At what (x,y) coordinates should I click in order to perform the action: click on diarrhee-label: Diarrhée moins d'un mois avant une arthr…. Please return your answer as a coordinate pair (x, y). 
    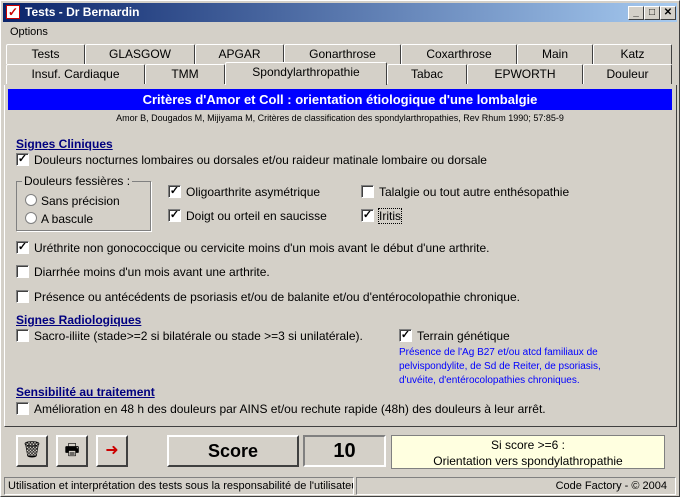
    Looking at the image, I should click on (152, 272).